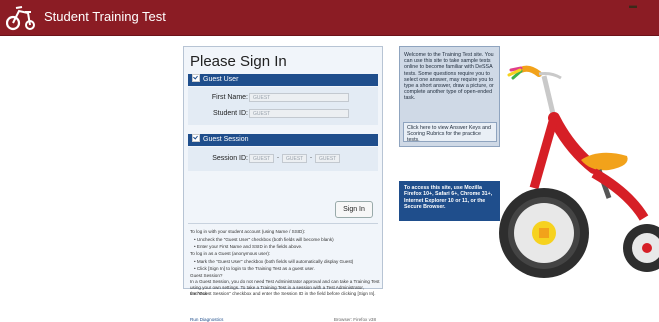 Image resolution: width=659 pixels, height=322 pixels. What do you see at coordinates (238, 61) in the screenshot?
I see `signin-title: Please Sign In` at bounding box center [238, 61].